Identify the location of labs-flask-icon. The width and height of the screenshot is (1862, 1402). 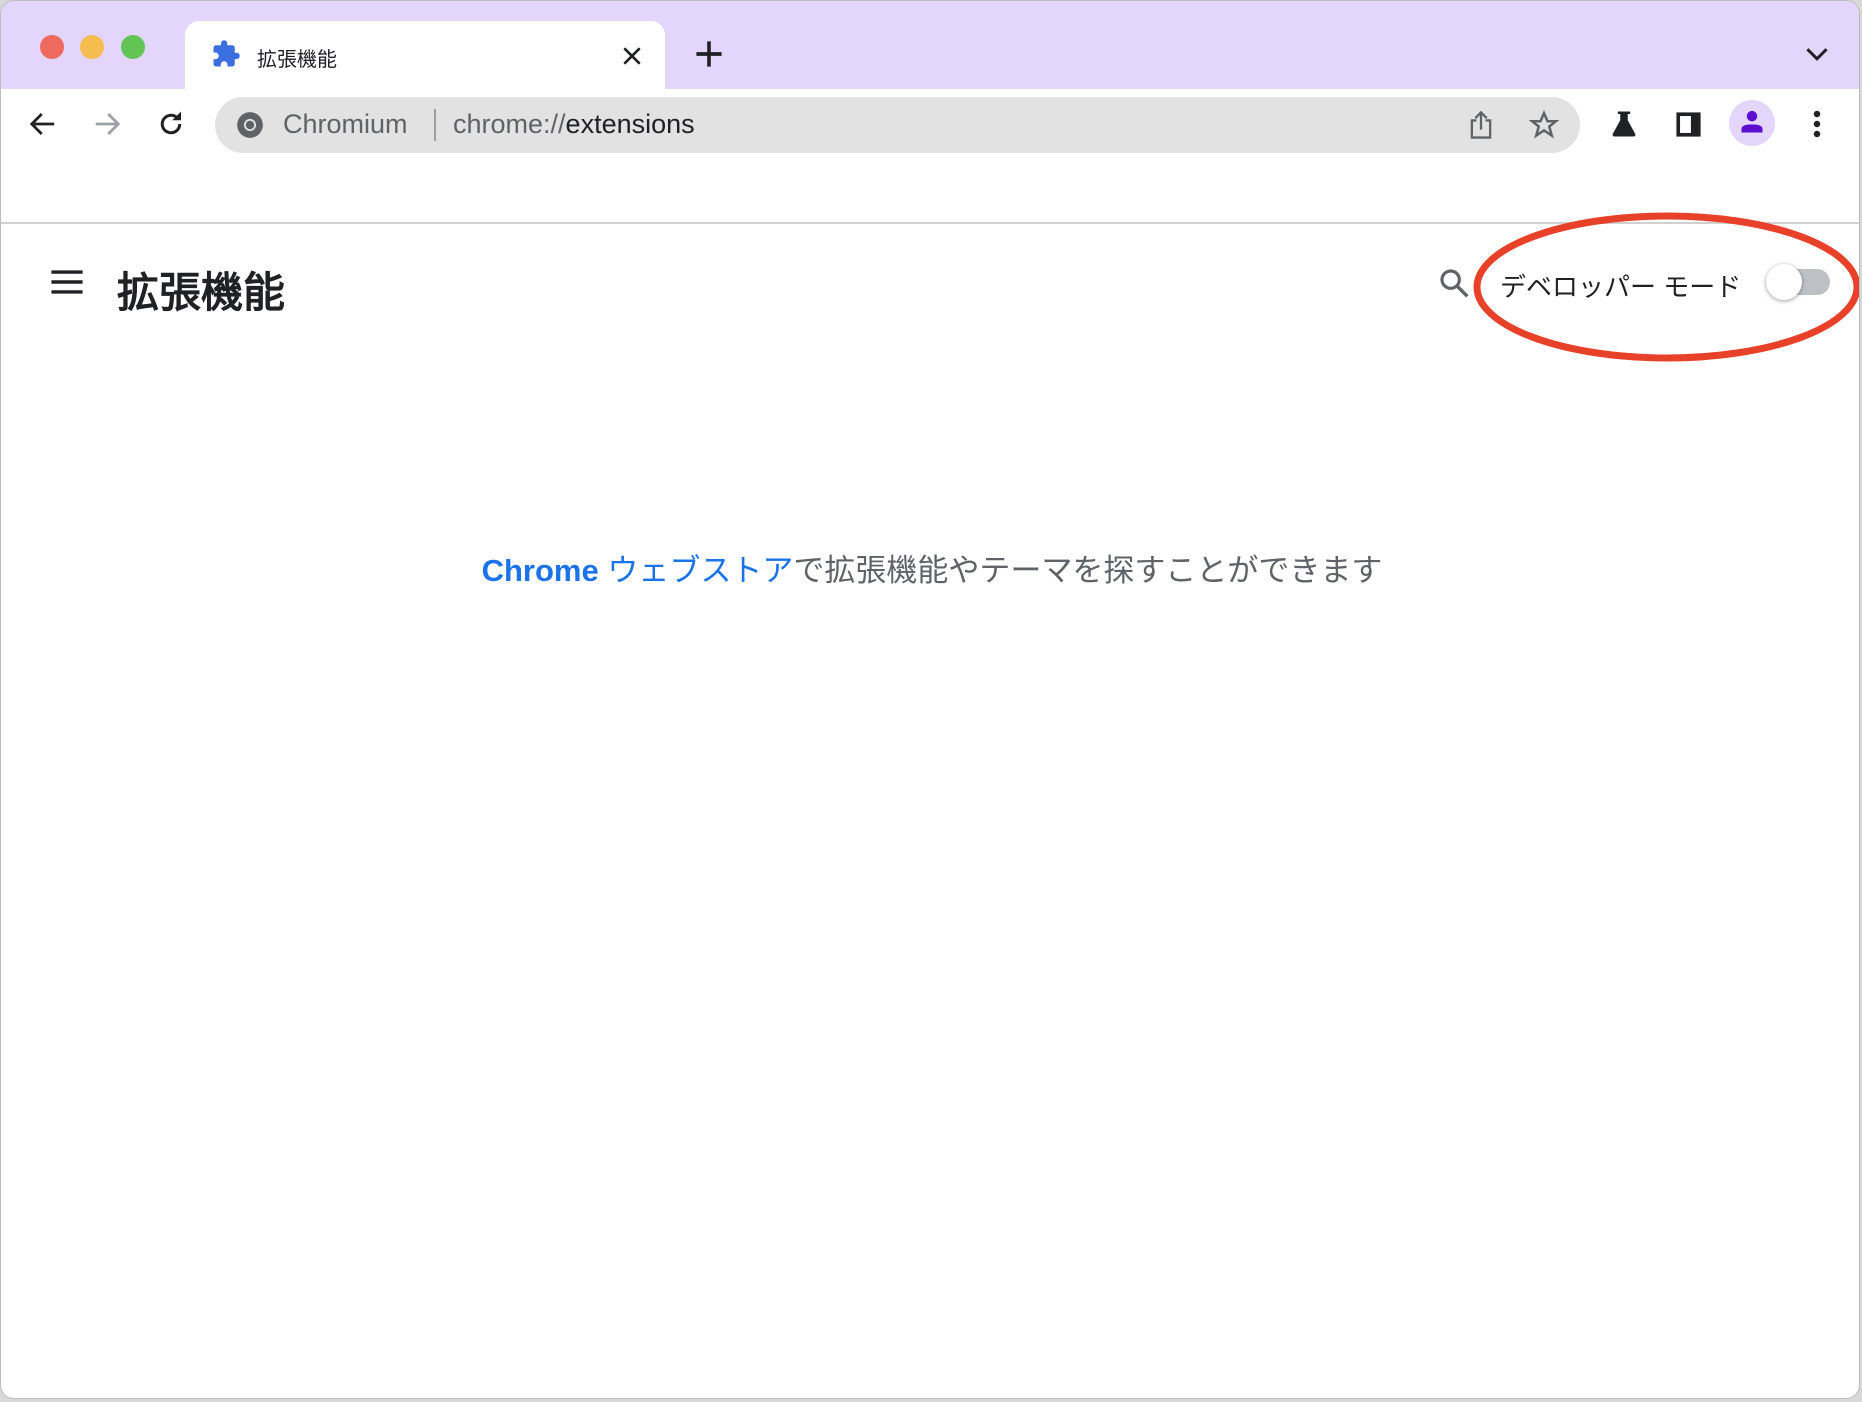
(1624, 124).